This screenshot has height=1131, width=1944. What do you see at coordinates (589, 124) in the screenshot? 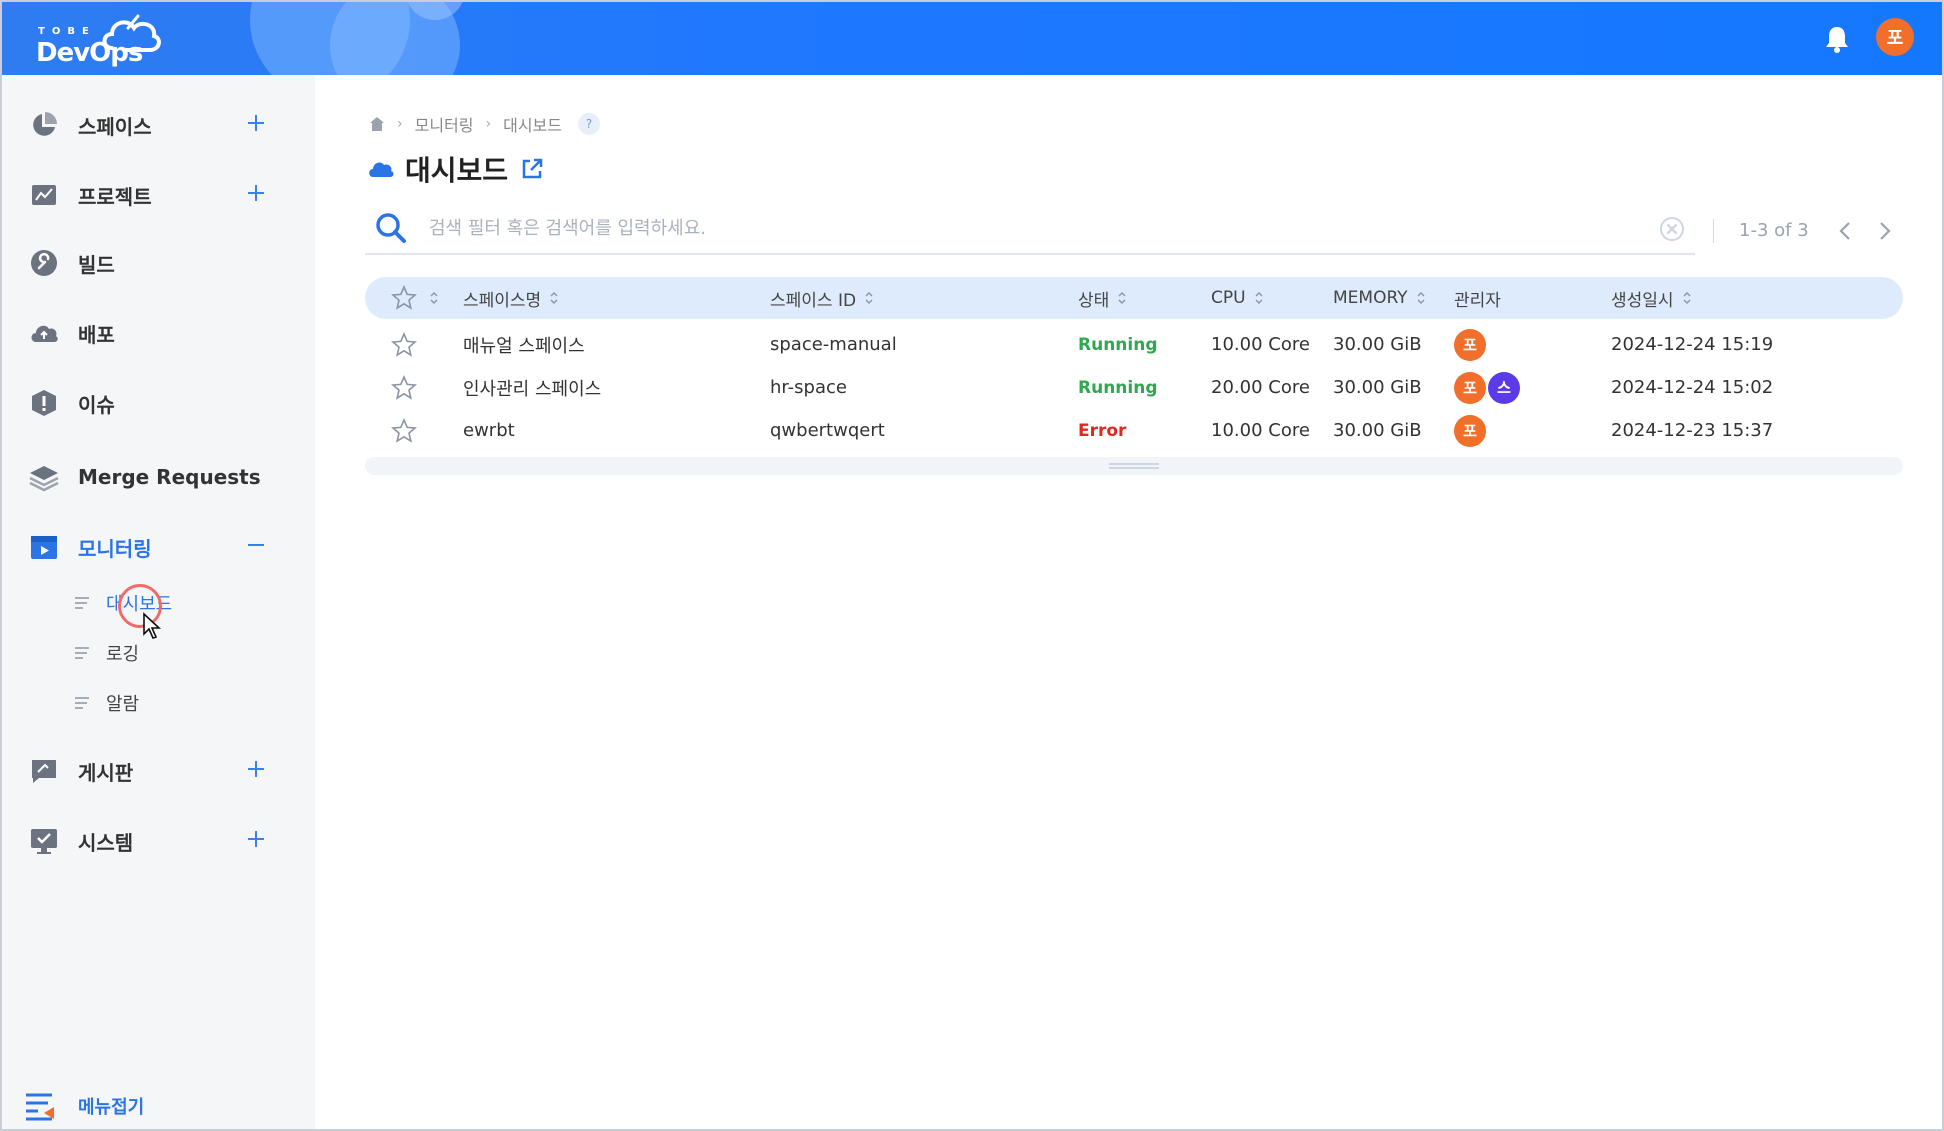
I see `help-icon: ?` at bounding box center [589, 124].